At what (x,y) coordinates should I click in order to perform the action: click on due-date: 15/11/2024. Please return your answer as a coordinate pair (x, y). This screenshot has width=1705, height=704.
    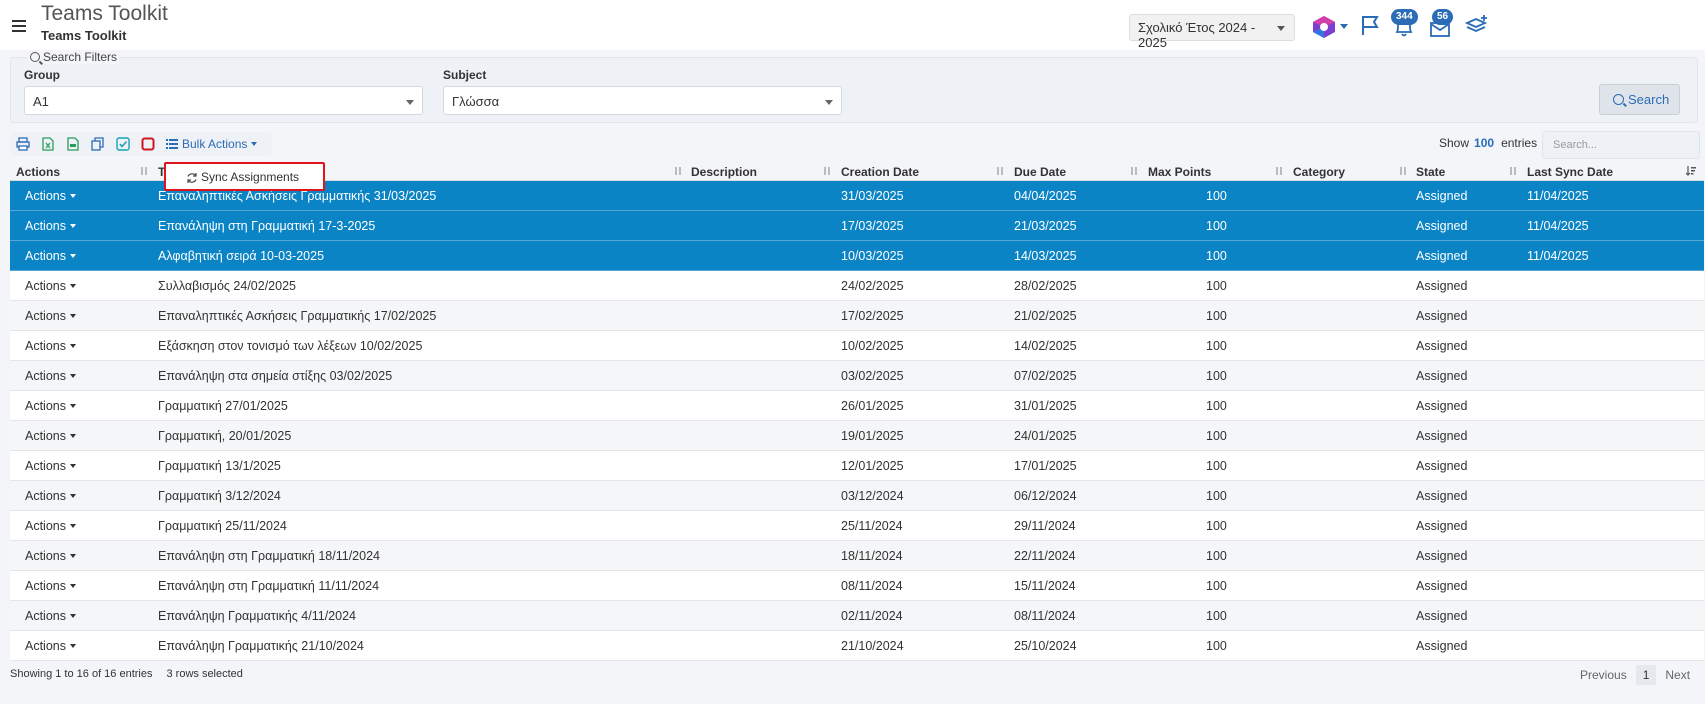
    Looking at the image, I should click on (1045, 586).